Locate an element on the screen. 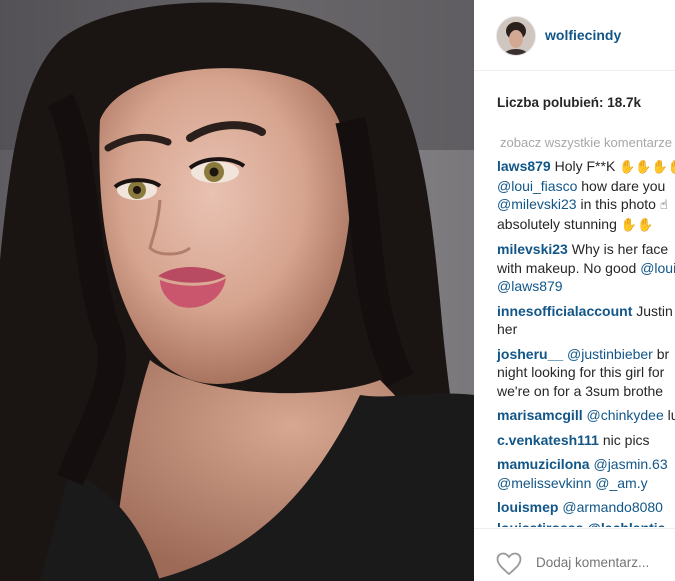  comment-username: laws879 is located at coordinates (524, 166).